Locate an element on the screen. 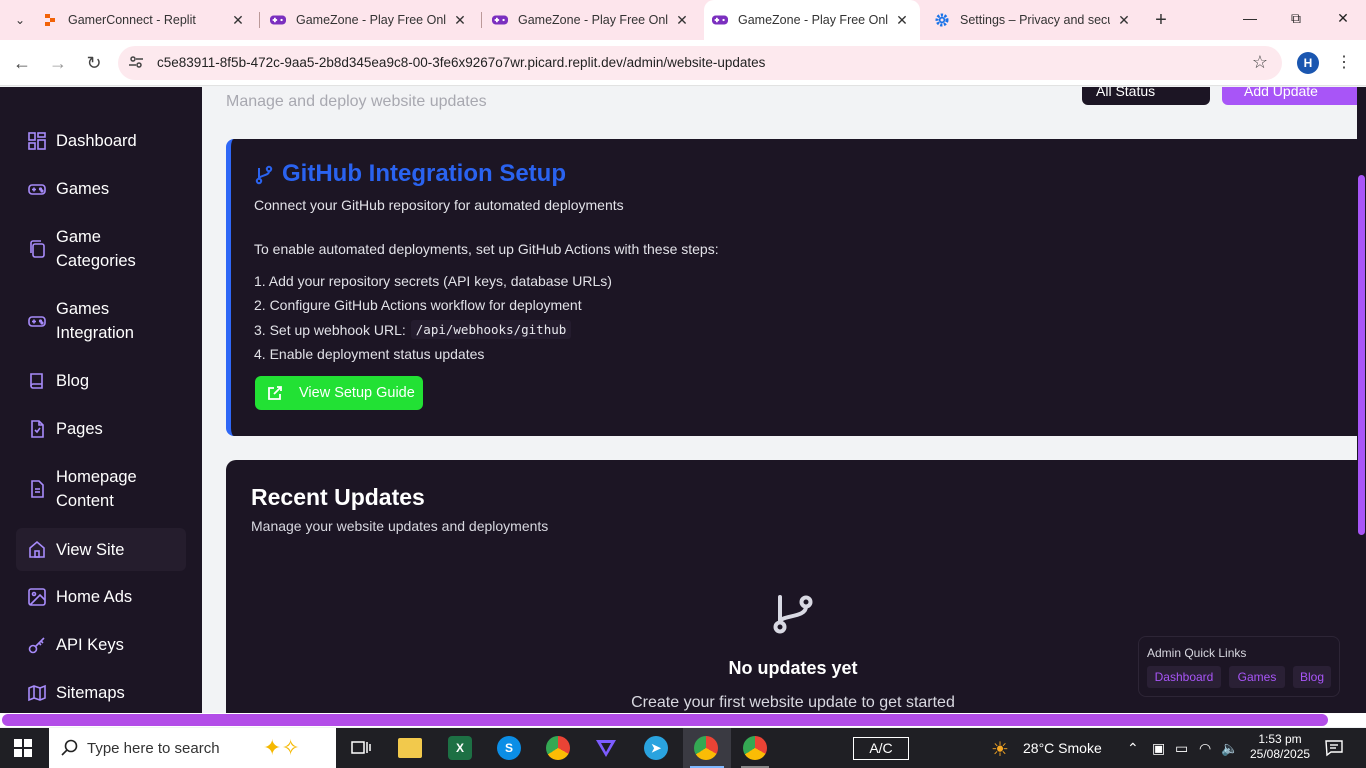  bookmark-star-icon: ☆ is located at coordinates (1260, 62).